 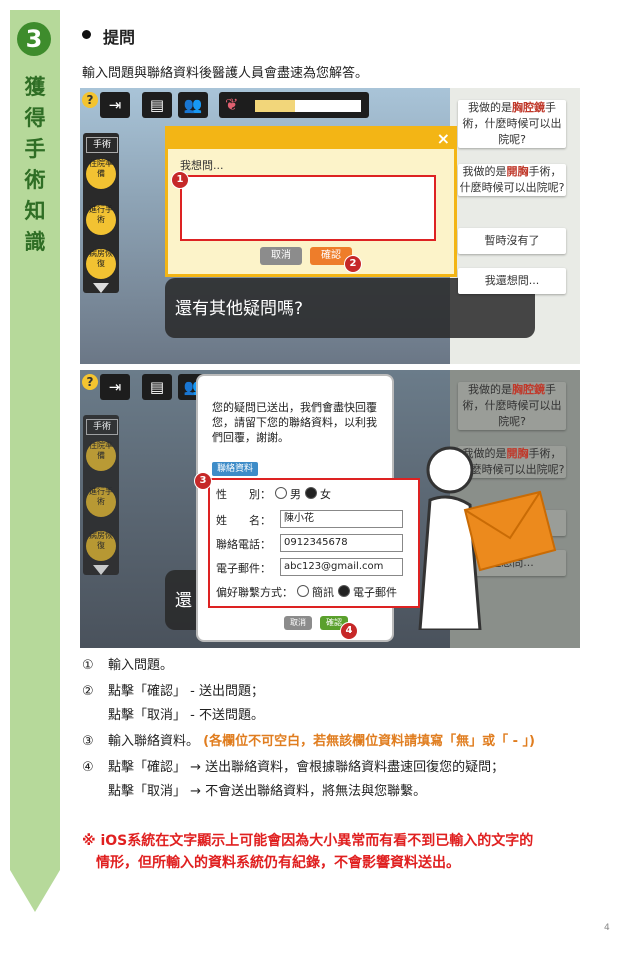 I want to click on email-radio, so click(x=343, y=591).